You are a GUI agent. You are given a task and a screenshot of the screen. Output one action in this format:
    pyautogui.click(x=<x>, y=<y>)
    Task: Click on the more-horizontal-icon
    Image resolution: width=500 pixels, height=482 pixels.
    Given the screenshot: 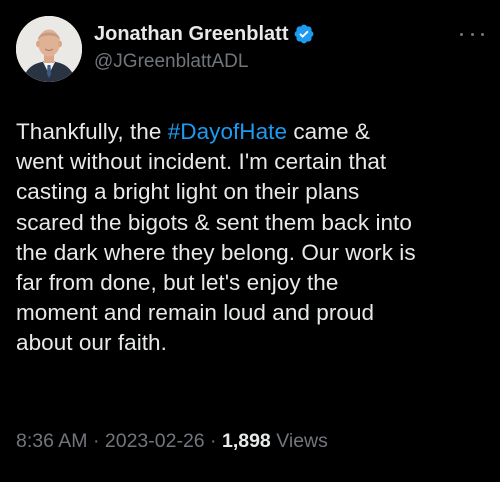 What is the action you would take?
    pyautogui.click(x=461, y=34)
    